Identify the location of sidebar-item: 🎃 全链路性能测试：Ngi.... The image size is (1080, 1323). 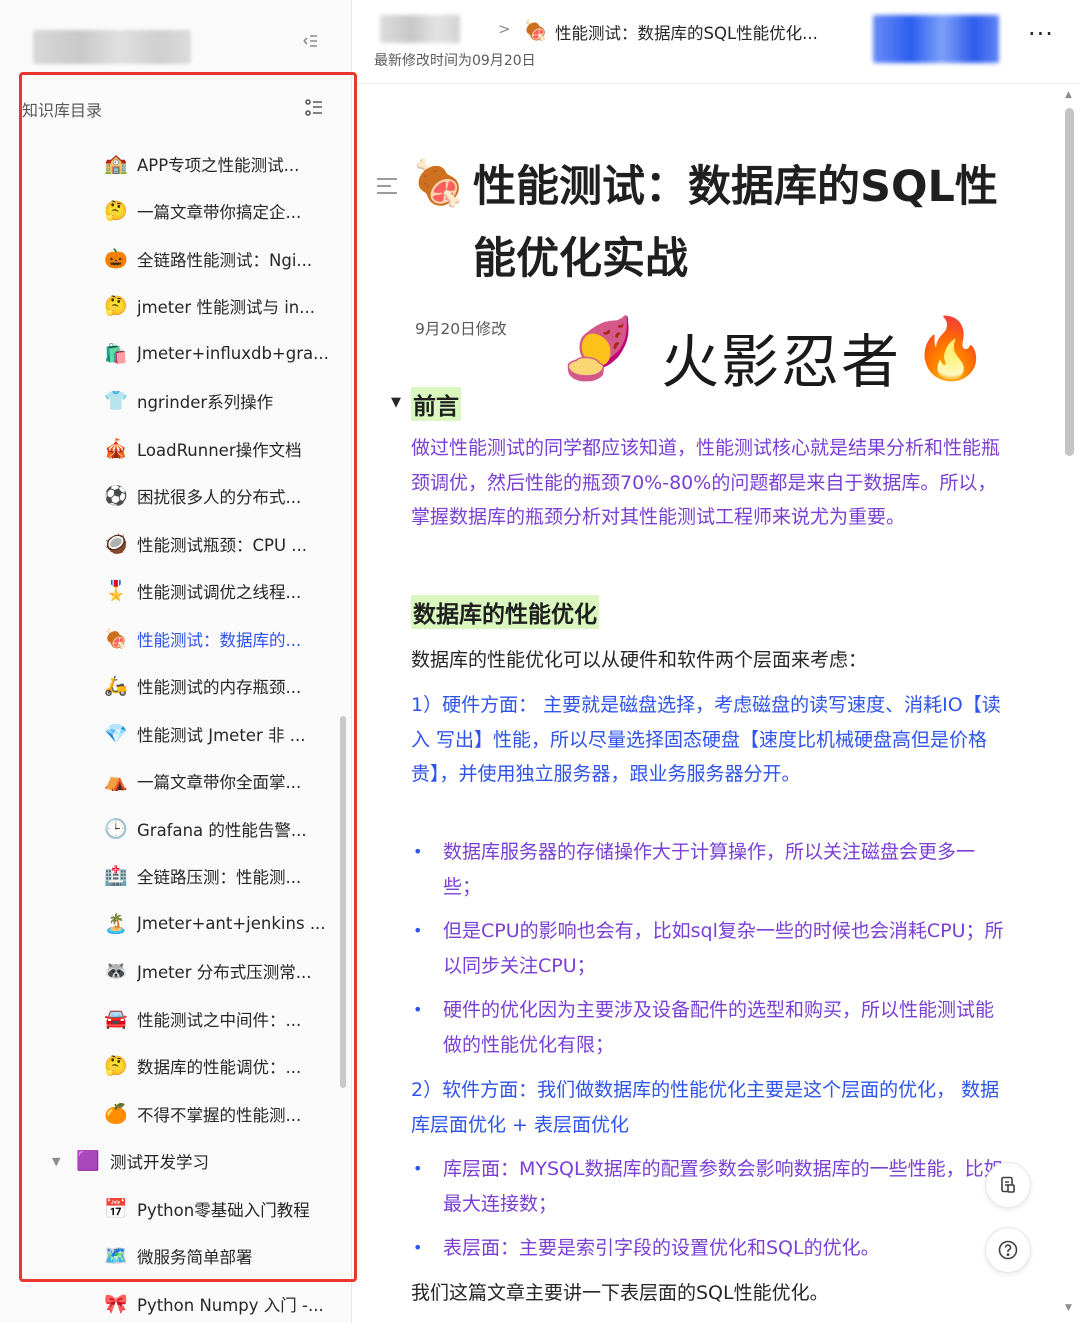
(175, 259).